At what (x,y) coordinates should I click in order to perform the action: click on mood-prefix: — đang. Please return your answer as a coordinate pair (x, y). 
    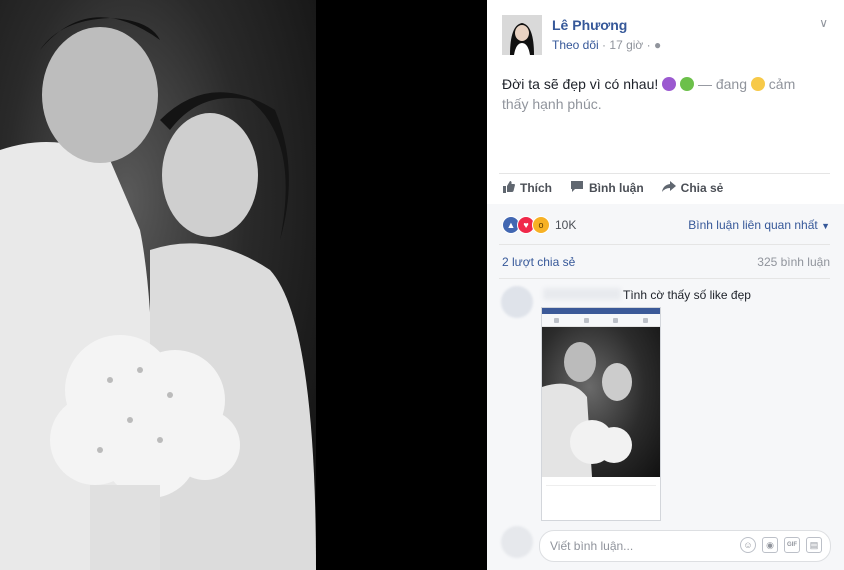
    Looking at the image, I should click on (722, 84).